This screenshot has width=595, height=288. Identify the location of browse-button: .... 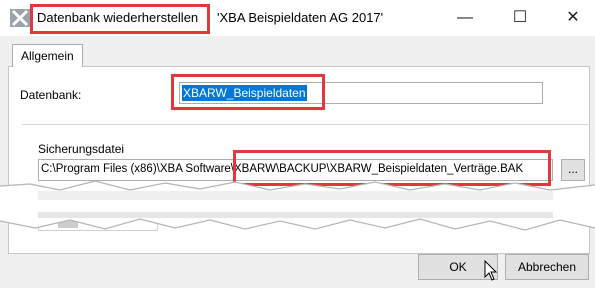
(573, 170).